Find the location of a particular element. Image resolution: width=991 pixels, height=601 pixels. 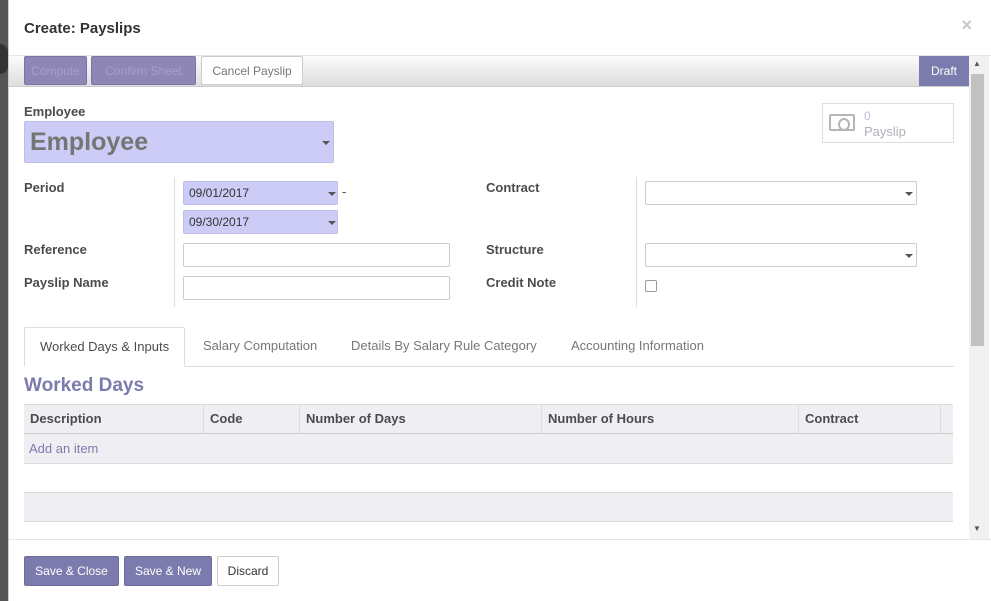

vertical-scrollbar: ▲ ▼ is located at coordinates (979, 297).